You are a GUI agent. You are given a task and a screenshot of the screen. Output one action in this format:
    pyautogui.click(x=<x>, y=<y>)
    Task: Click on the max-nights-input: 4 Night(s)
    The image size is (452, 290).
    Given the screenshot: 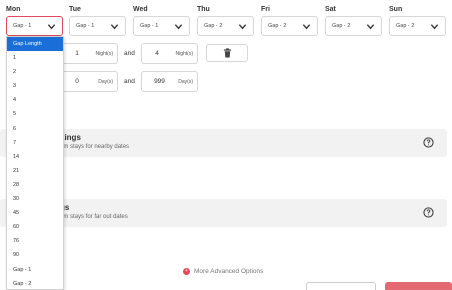 What is the action you would take?
    pyautogui.click(x=169, y=53)
    